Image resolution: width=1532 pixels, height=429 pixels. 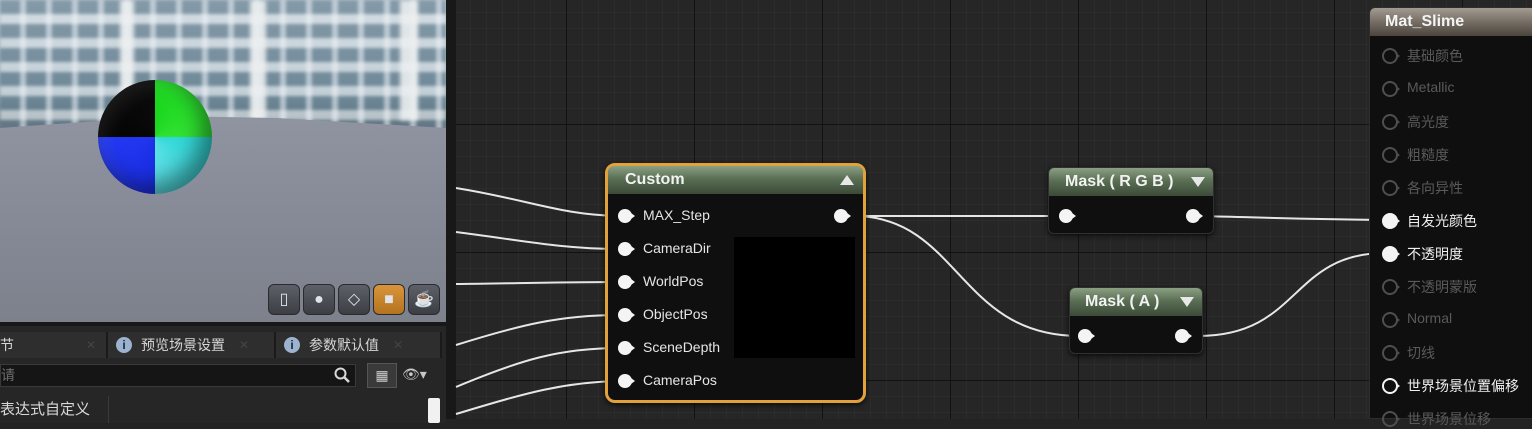 What do you see at coordinates (735, 180) in the screenshot?
I see `custom-node-header: Custom` at bounding box center [735, 180].